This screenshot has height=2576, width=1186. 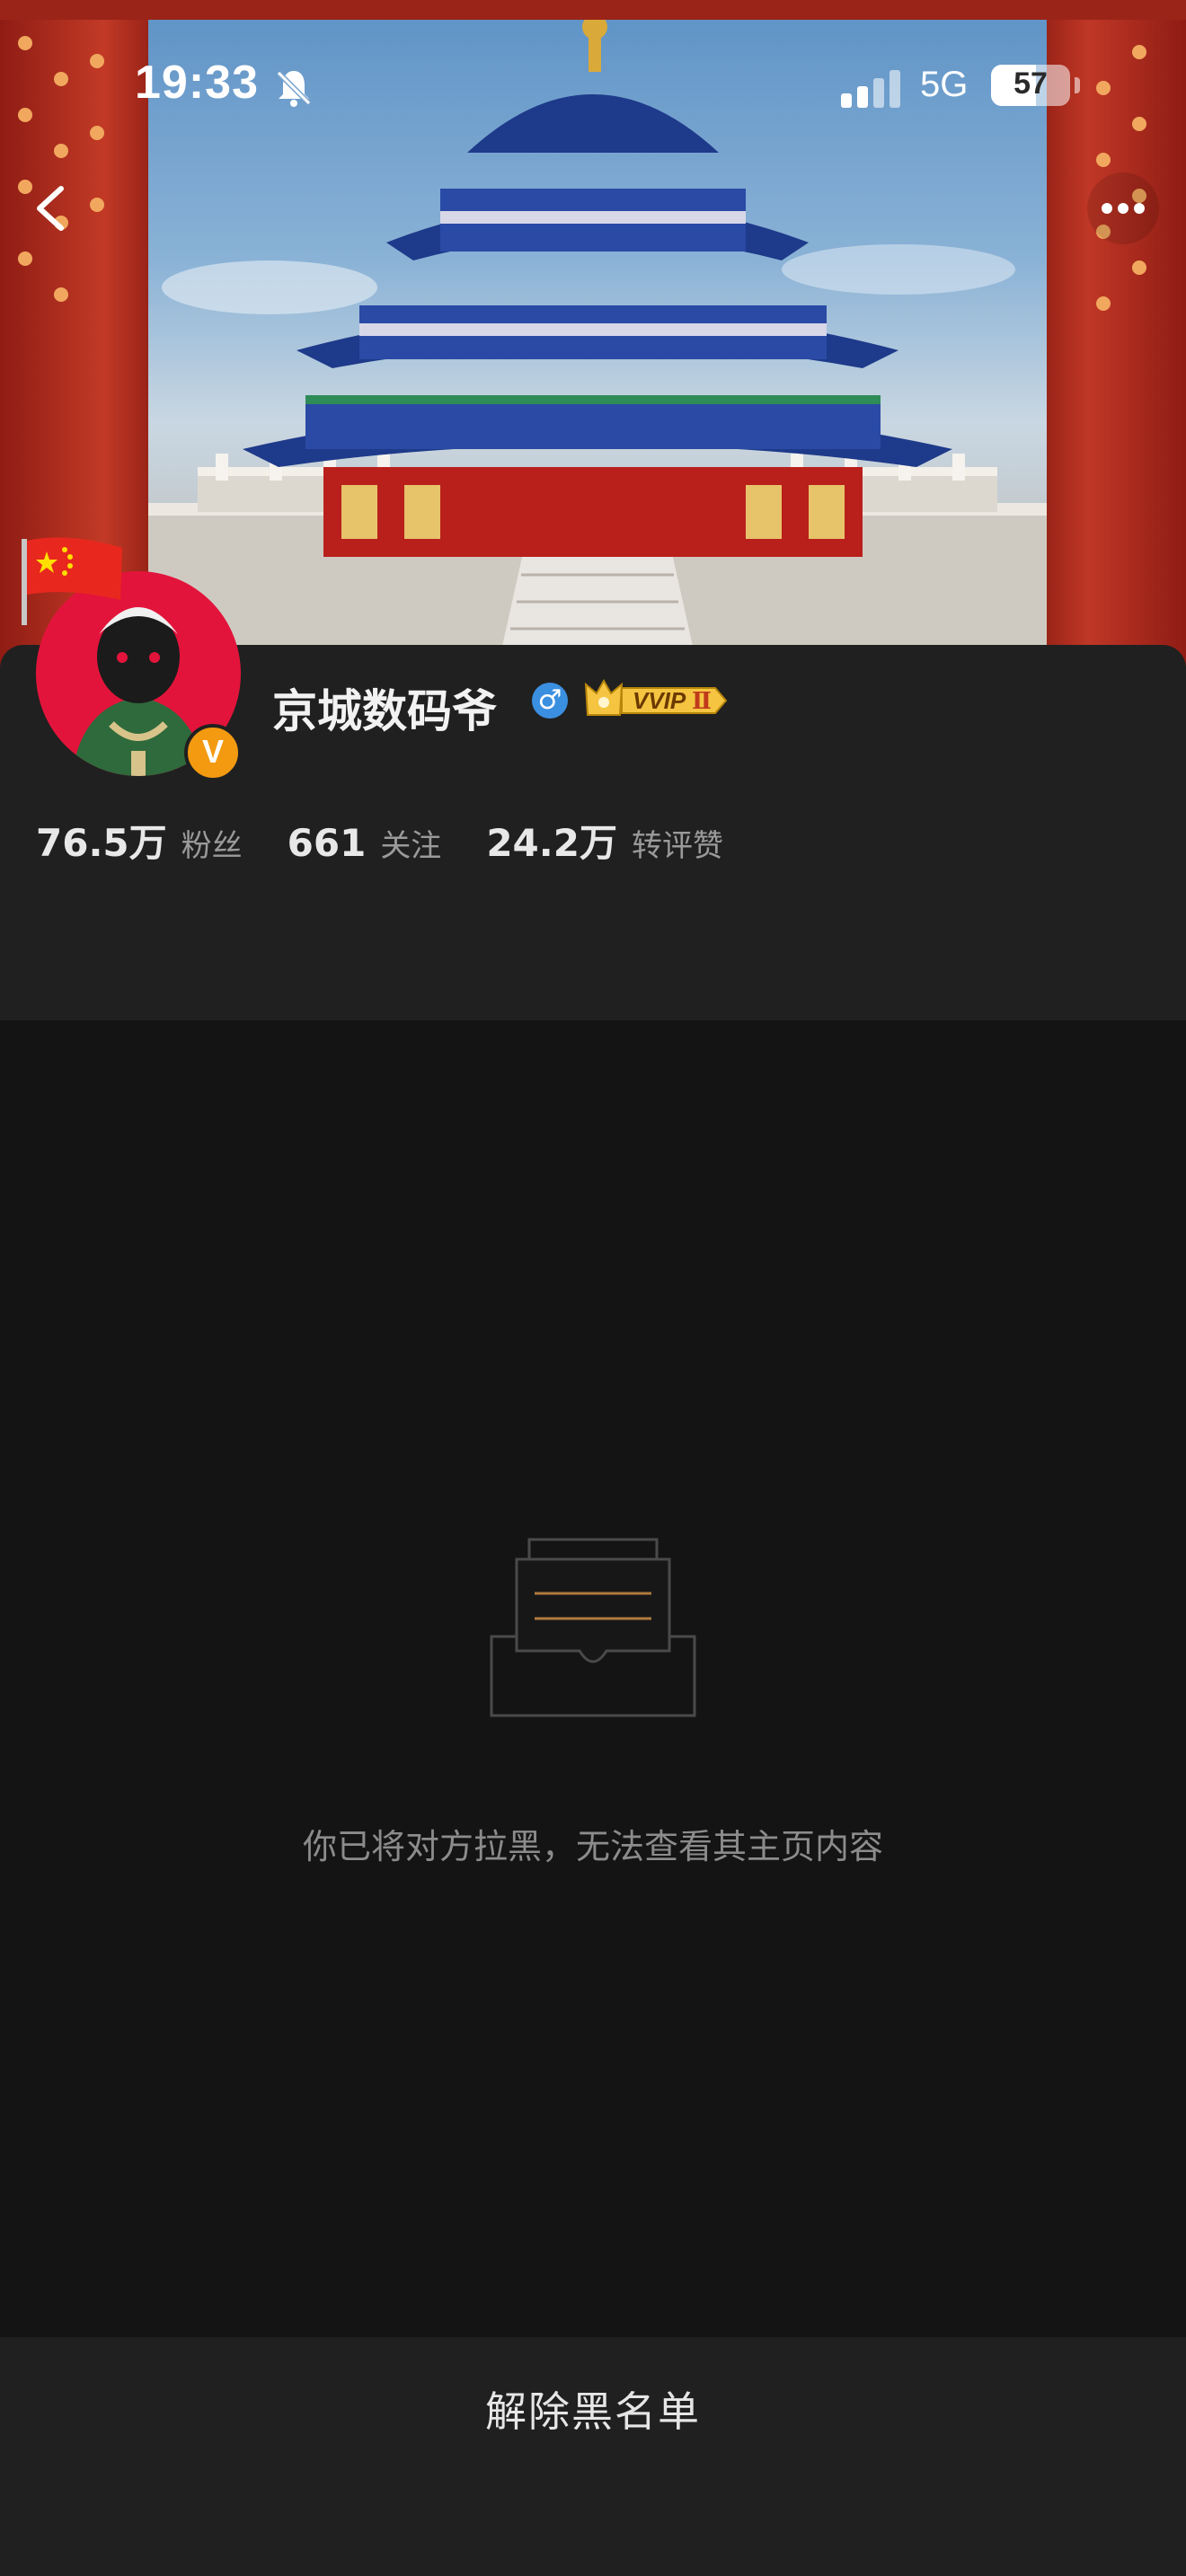 What do you see at coordinates (870, 89) in the screenshot?
I see `signal-icon` at bounding box center [870, 89].